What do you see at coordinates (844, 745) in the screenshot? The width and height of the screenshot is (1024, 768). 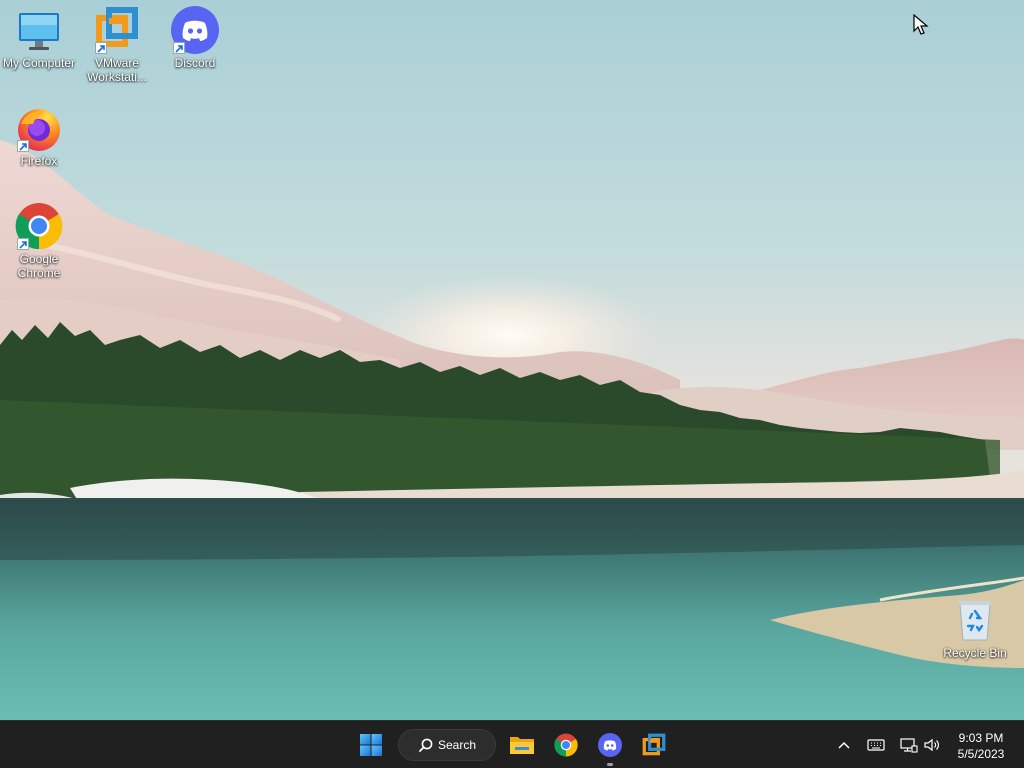 I see `chevron-up-icon` at bounding box center [844, 745].